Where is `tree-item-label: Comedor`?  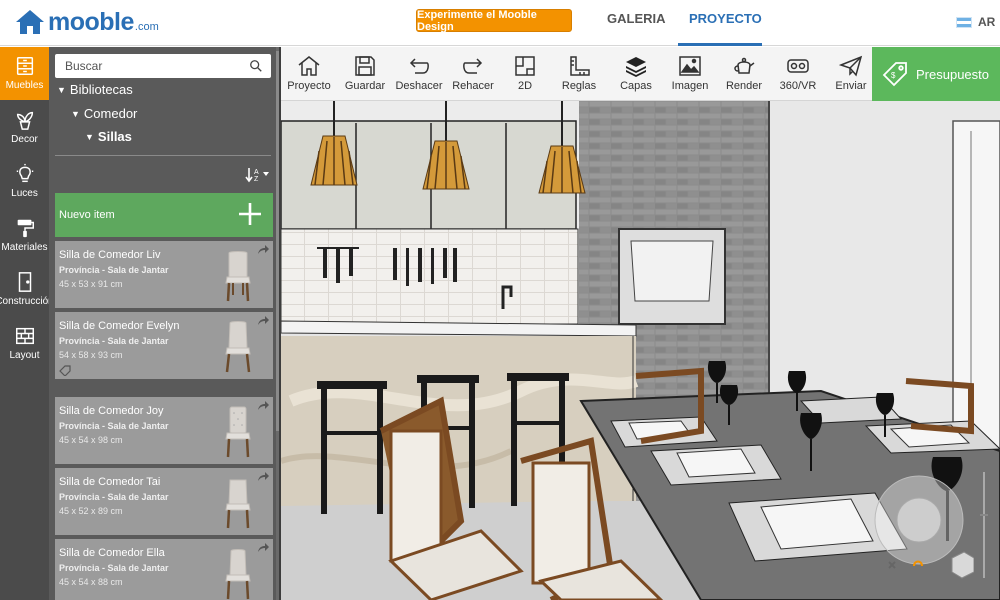
tree-item-label: Comedor is located at coordinates (110, 113).